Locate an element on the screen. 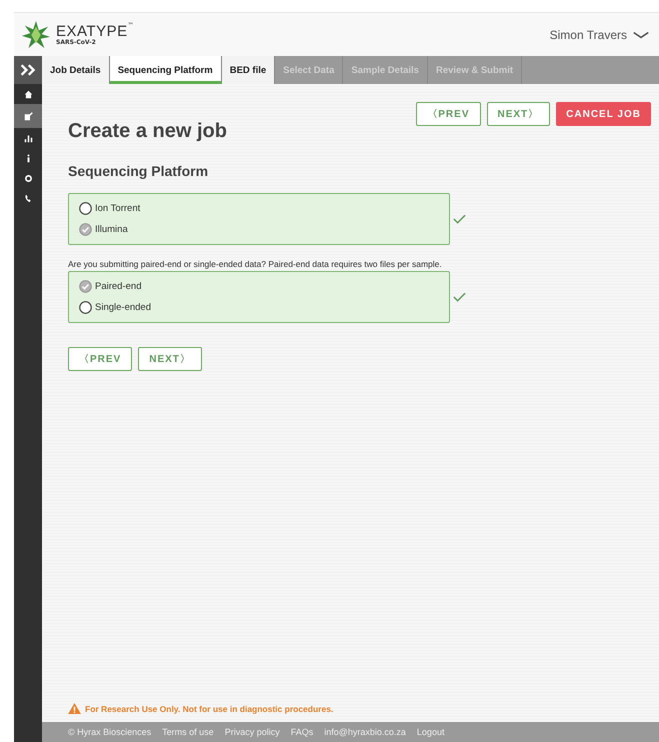 The height and width of the screenshot is (742, 659). phone-icon is located at coordinates (28, 198).